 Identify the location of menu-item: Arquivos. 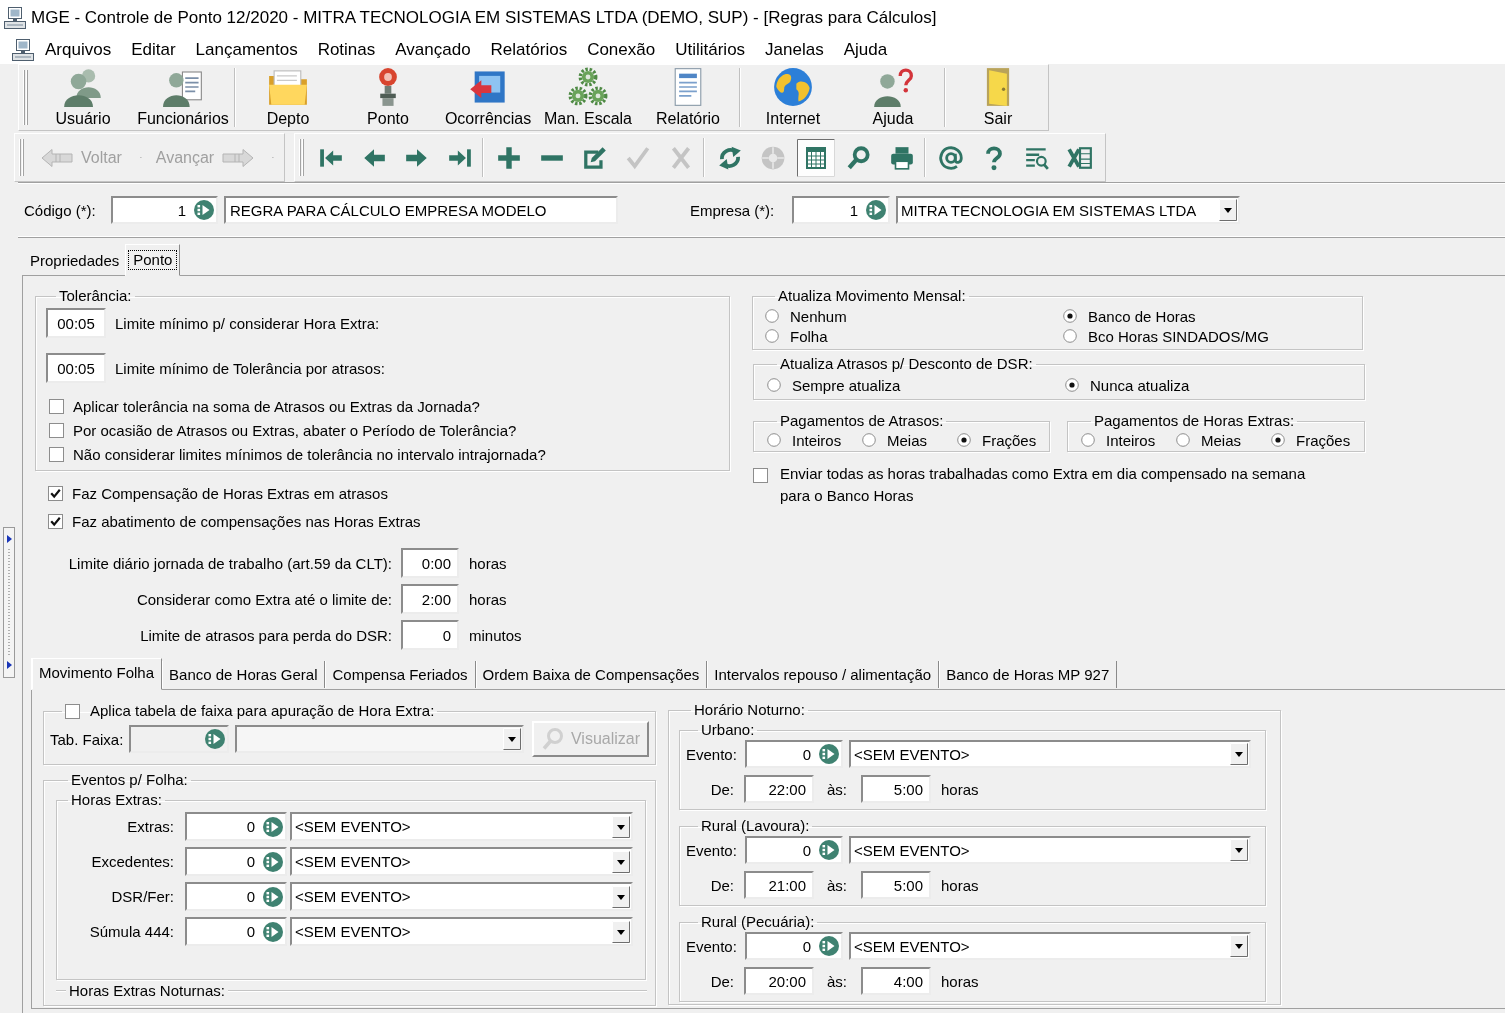
(78, 50).